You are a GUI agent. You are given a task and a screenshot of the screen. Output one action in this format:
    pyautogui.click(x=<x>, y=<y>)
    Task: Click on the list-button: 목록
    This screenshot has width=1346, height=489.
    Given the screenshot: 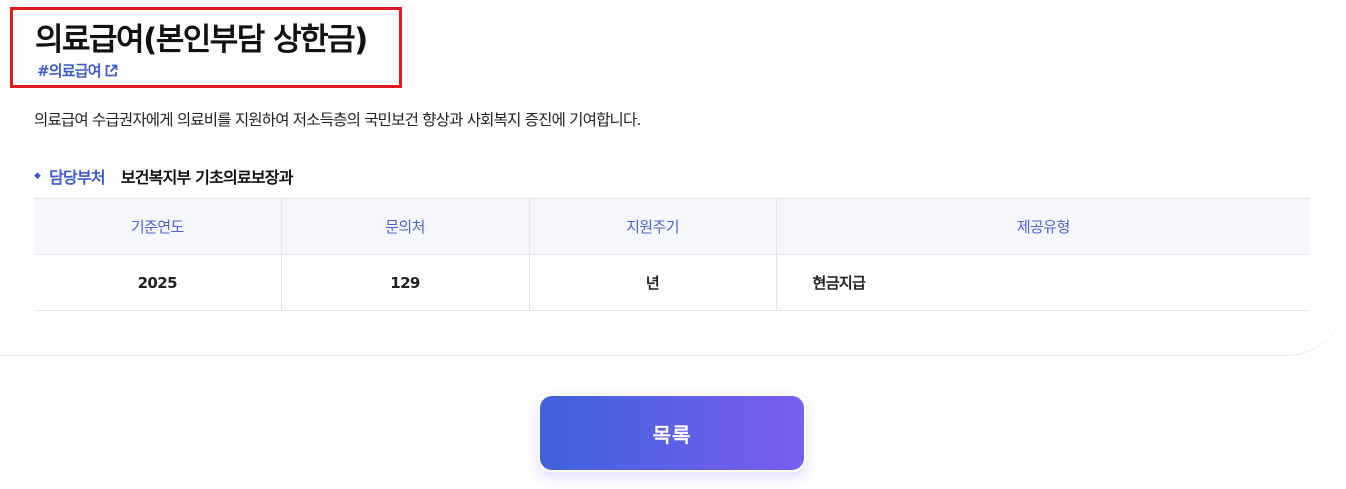 What is the action you would take?
    pyautogui.click(x=672, y=433)
    